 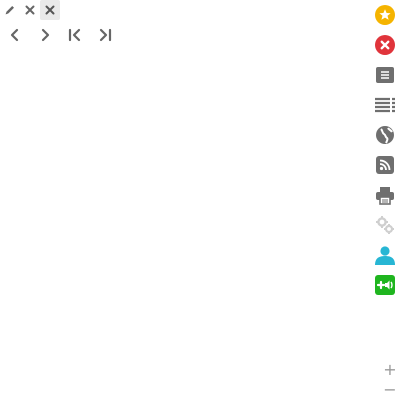 I want to click on close-circle-icon, so click(x=385, y=45).